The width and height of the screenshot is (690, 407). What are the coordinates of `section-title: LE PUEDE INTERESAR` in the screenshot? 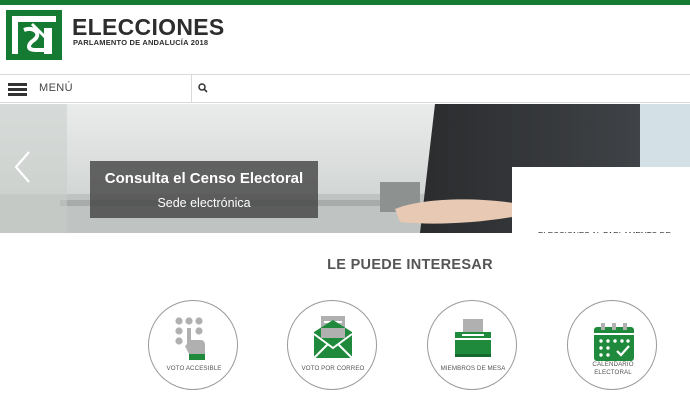 It's located at (410, 265).